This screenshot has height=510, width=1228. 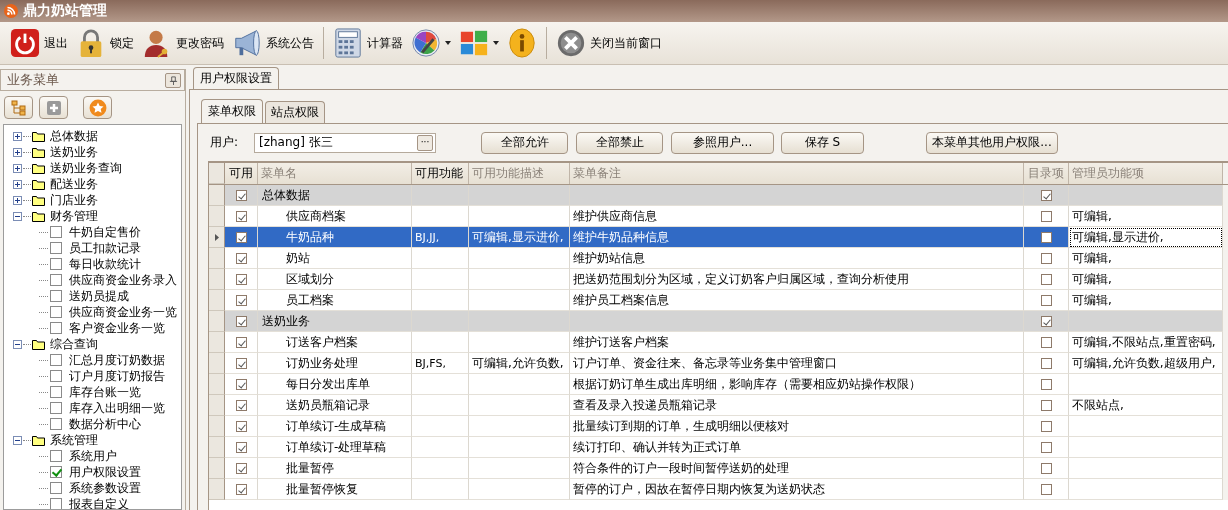 What do you see at coordinates (117, 408) in the screenshot?
I see `tree-item: 库存入出明细一览` at bounding box center [117, 408].